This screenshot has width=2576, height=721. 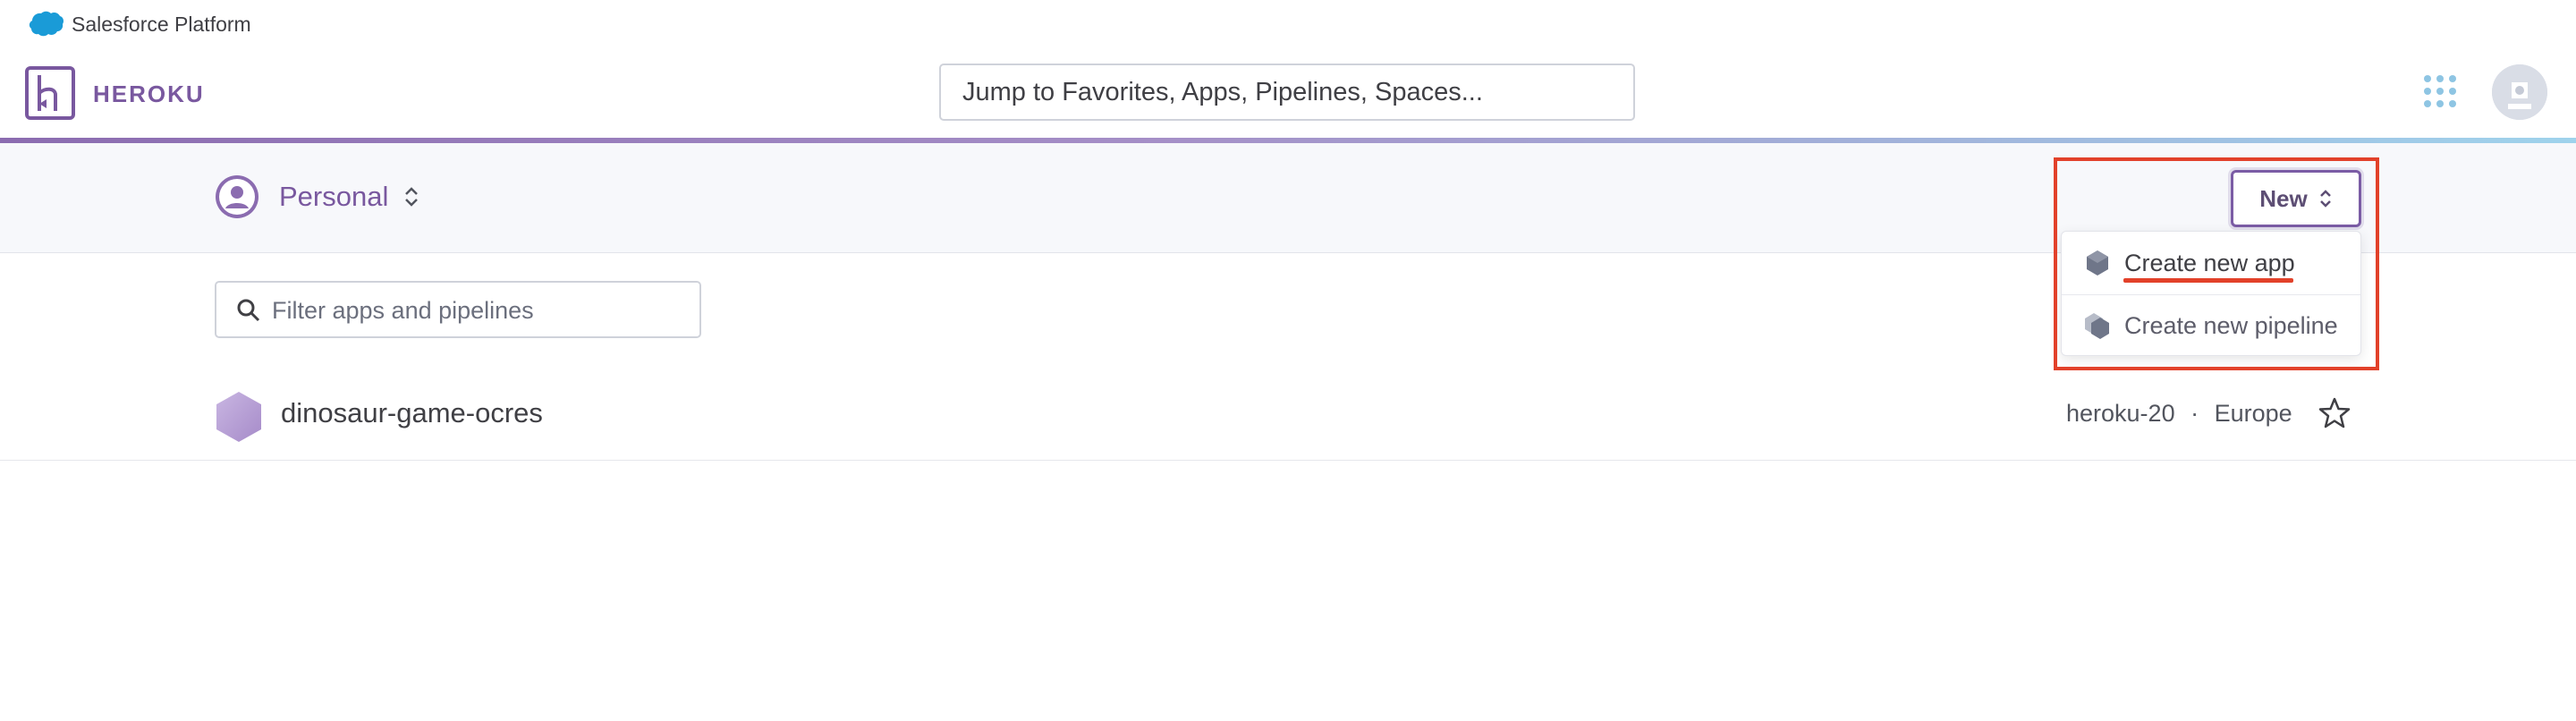 I want to click on salesforce-platform-bar: Salesforce Platform, so click(x=1288, y=24).